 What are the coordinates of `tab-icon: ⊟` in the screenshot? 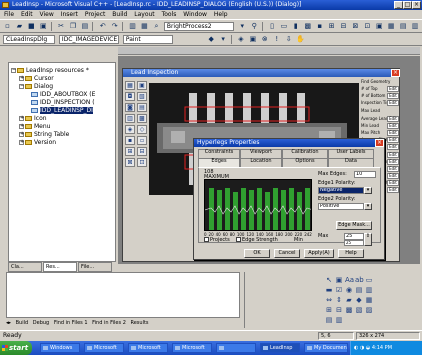 It's located at (339, 310).